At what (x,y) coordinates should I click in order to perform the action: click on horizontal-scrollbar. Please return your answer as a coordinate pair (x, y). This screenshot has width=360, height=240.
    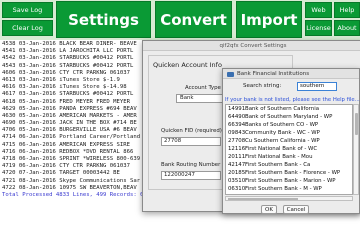
    Looking at the image, I should click on (289, 198).